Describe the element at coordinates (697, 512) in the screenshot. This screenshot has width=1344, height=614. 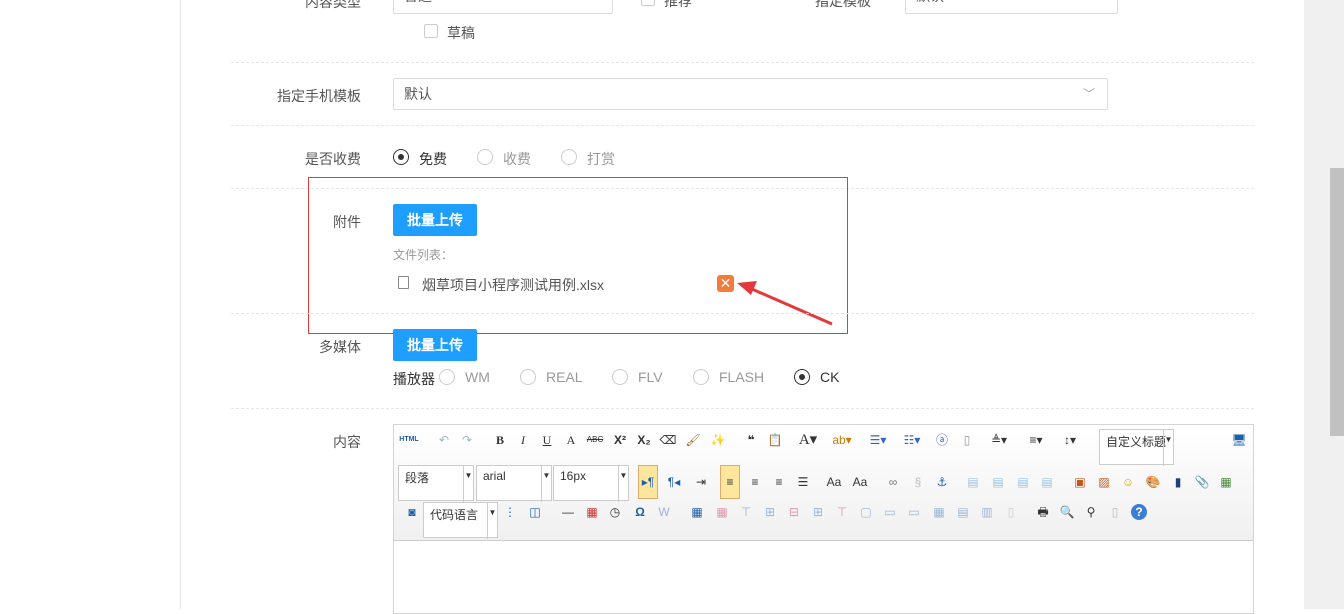
I see `insert-table-icon: ▦` at that location.